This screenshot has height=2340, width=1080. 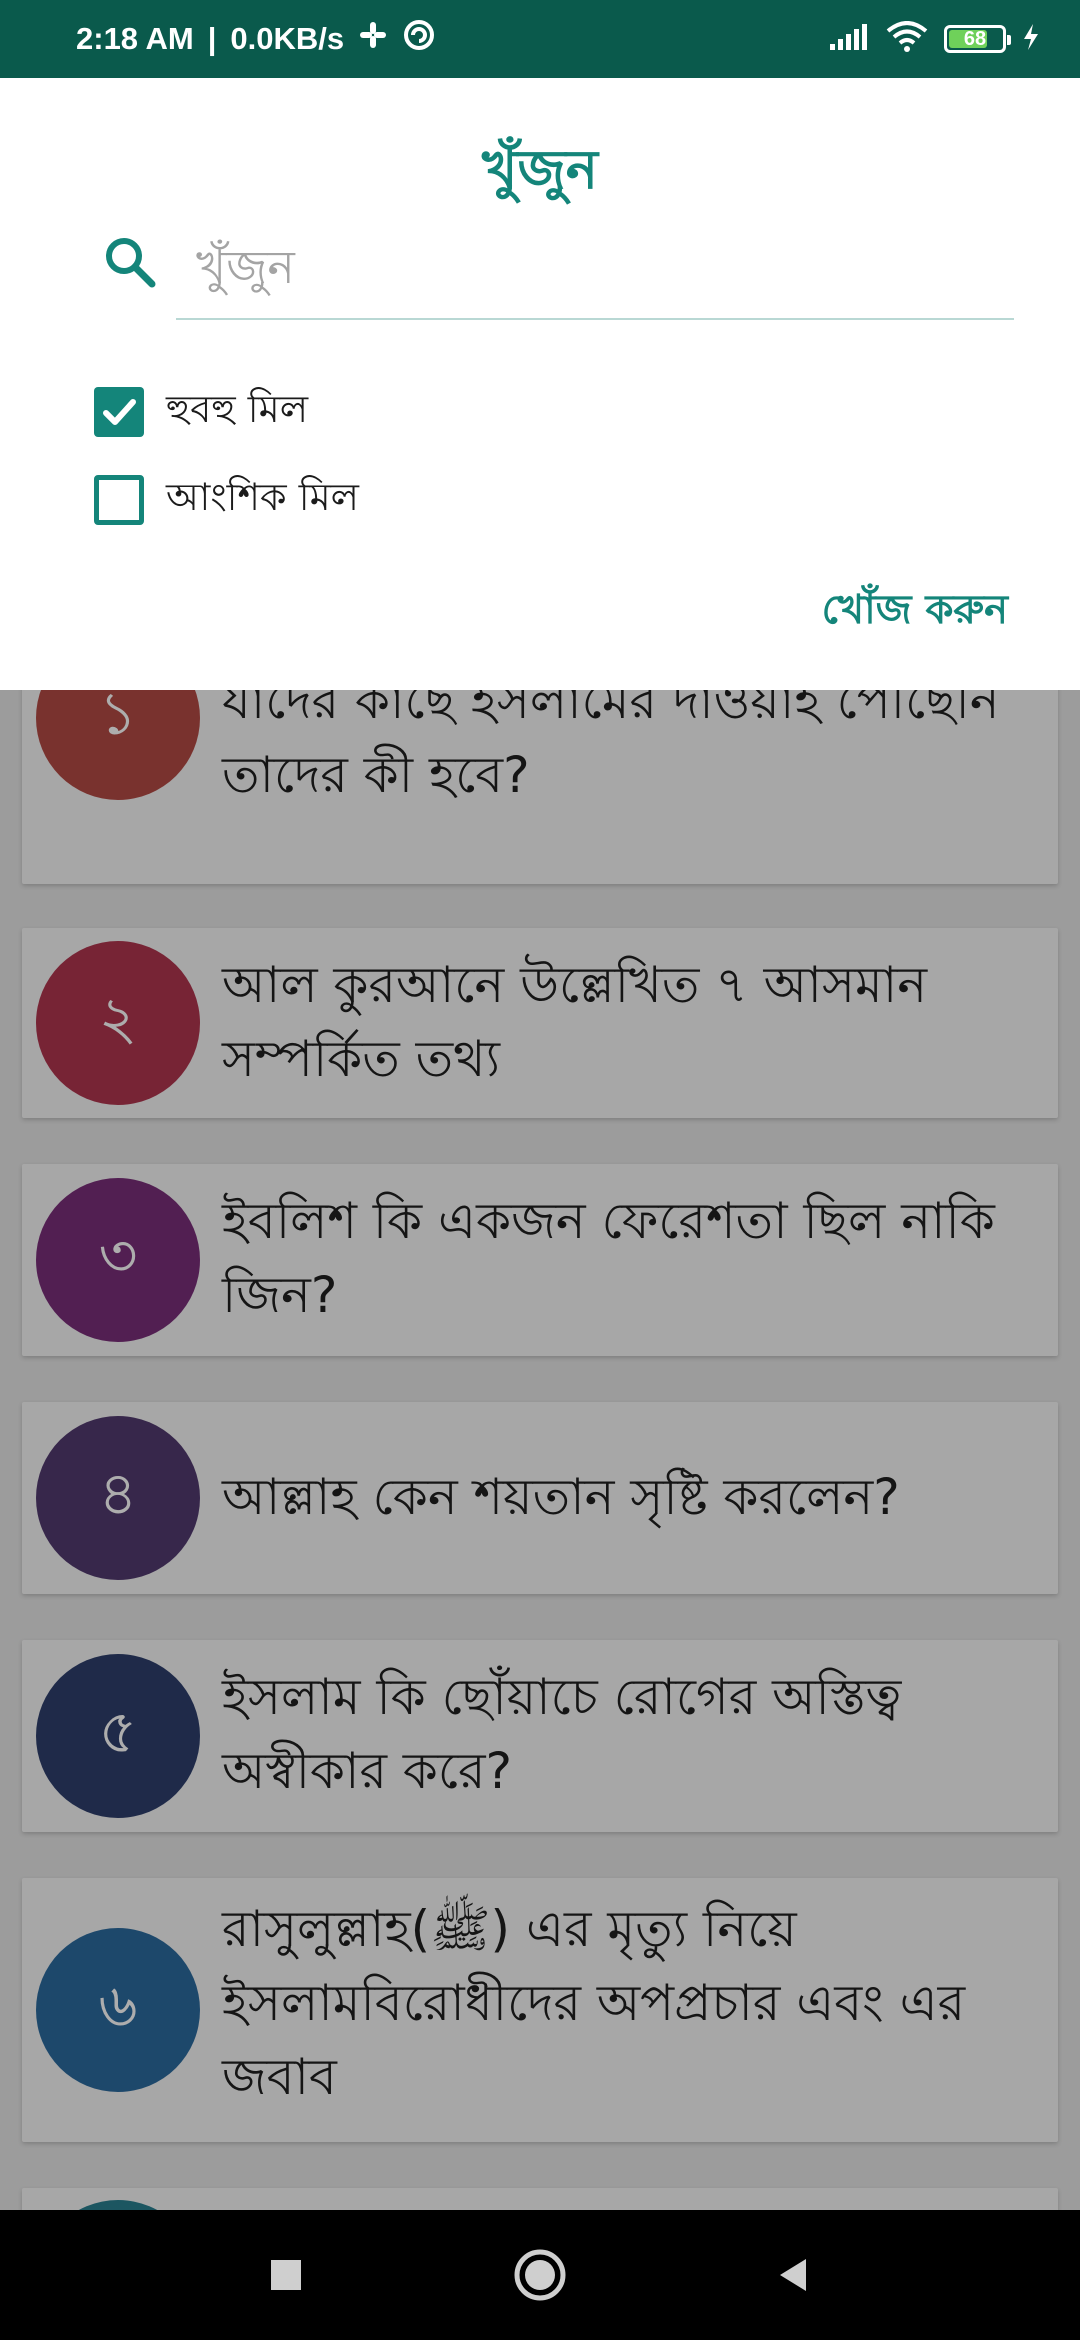 I want to click on status-time: 2:18 AM, so click(x=135, y=38).